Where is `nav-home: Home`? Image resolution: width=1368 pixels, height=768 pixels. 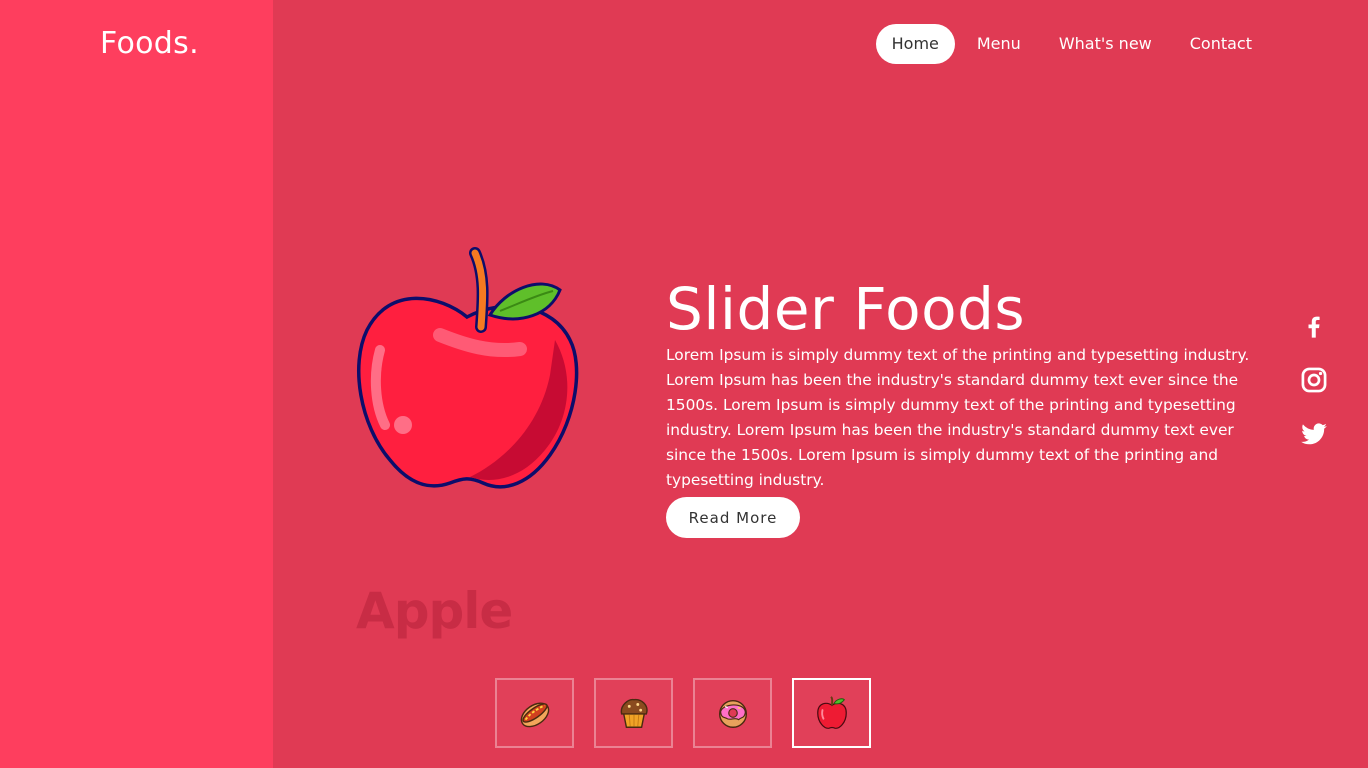 nav-home: Home is located at coordinates (915, 44).